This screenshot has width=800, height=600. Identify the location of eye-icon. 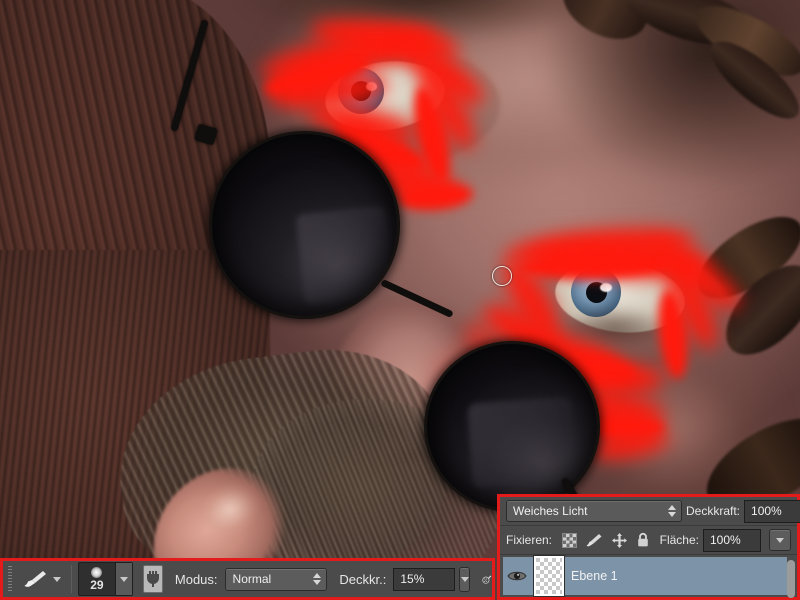
(517, 576).